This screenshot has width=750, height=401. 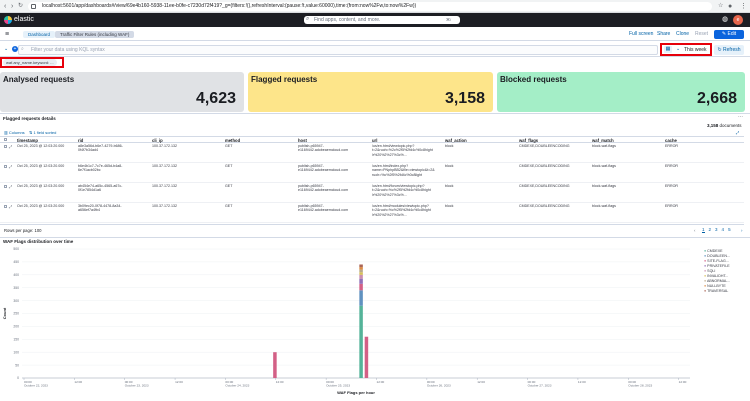 What do you see at coordinates (718, 266) in the screenshot?
I see `legend-label: PRIVATEFILE` at bounding box center [718, 266].